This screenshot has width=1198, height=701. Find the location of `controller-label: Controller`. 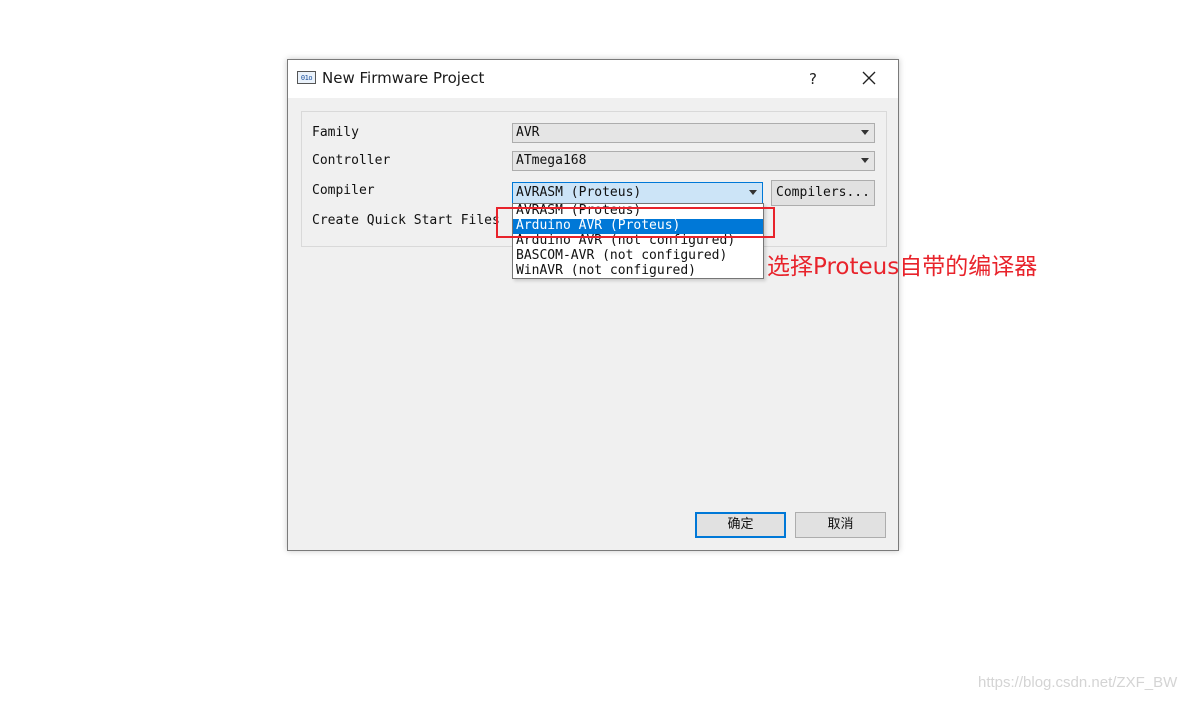

controller-label: Controller is located at coordinates (351, 160).